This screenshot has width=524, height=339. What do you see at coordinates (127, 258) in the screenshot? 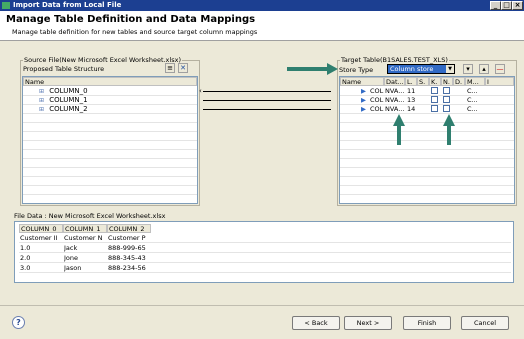
I see `table-cell: 888-345-43` at bounding box center [127, 258].